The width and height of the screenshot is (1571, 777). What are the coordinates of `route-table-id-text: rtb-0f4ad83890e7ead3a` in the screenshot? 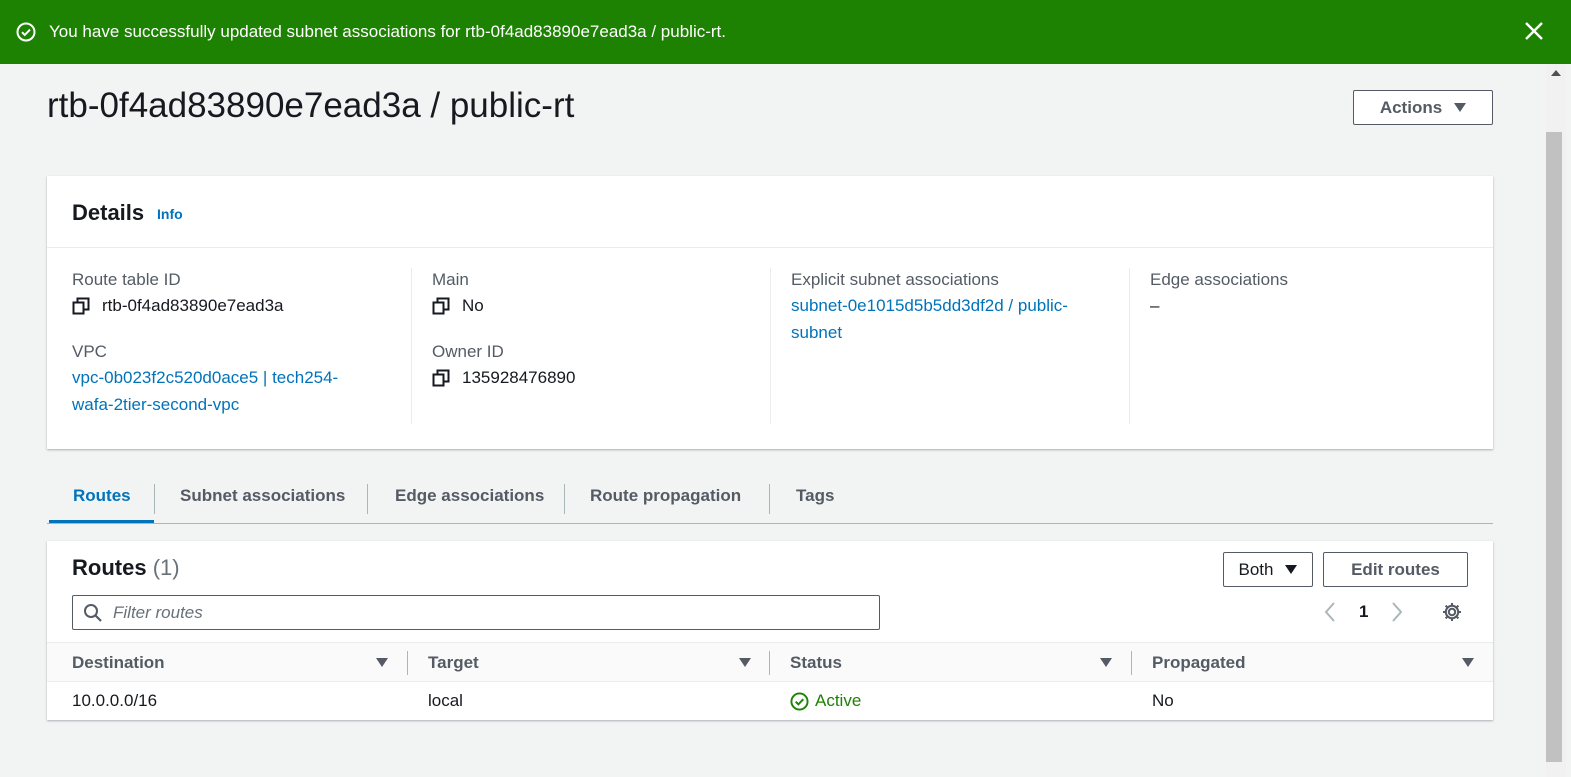 It's located at (193, 305).